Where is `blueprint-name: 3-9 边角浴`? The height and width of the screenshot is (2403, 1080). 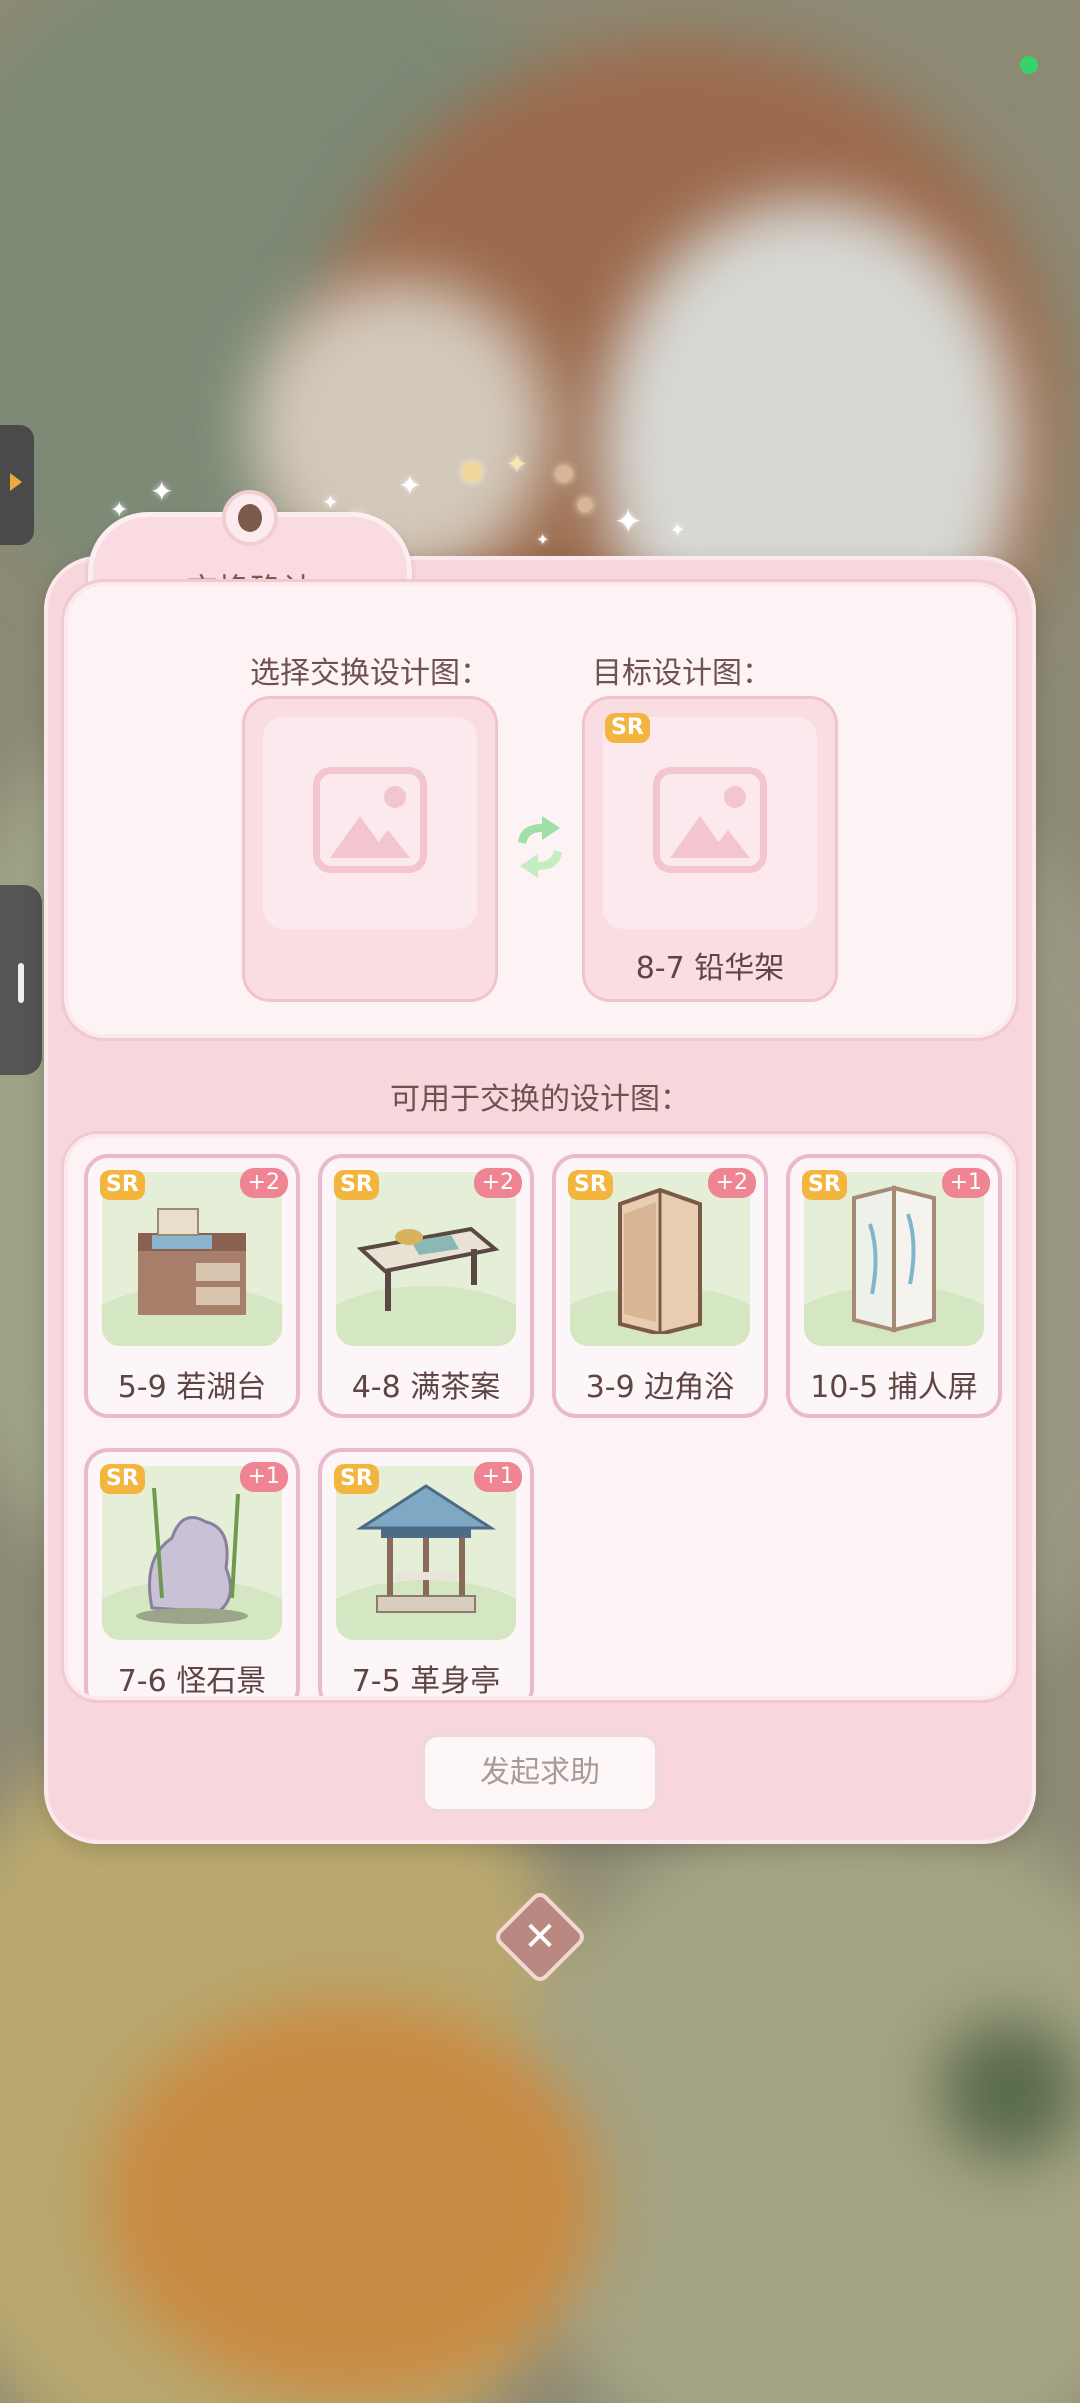 blueprint-name: 3-9 边角浴 is located at coordinates (660, 1387).